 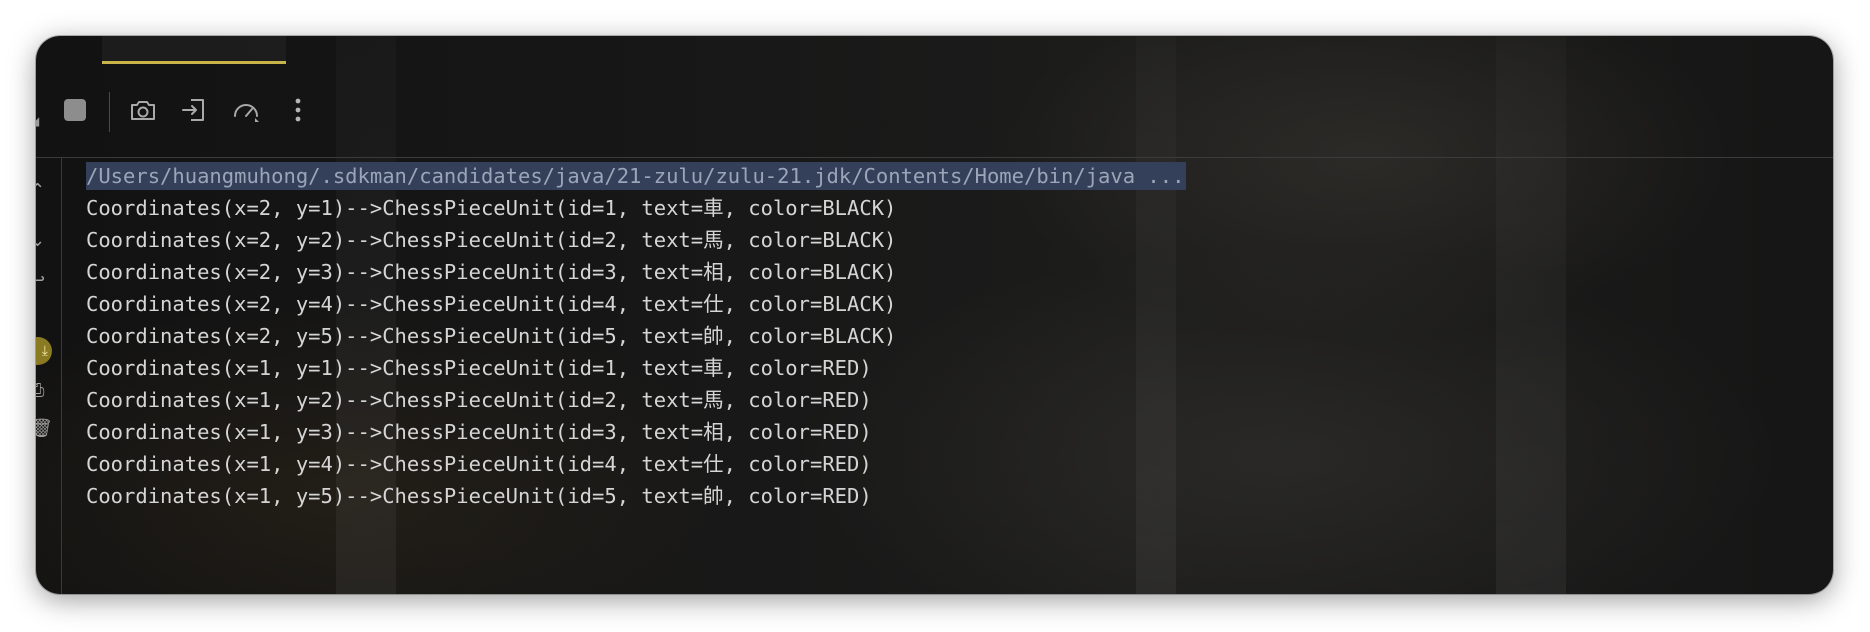 I want to click on print-icon: ⎙, so click(x=44, y=391).